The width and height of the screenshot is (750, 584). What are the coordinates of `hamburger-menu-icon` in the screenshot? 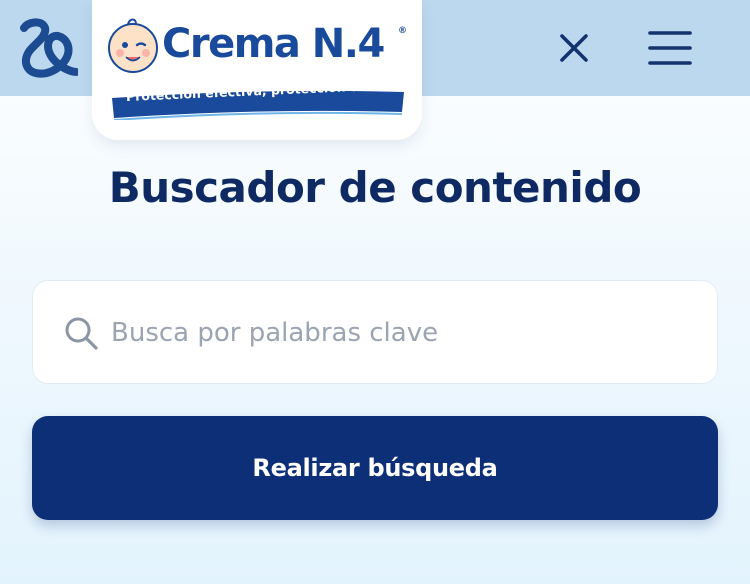 It's located at (670, 48).